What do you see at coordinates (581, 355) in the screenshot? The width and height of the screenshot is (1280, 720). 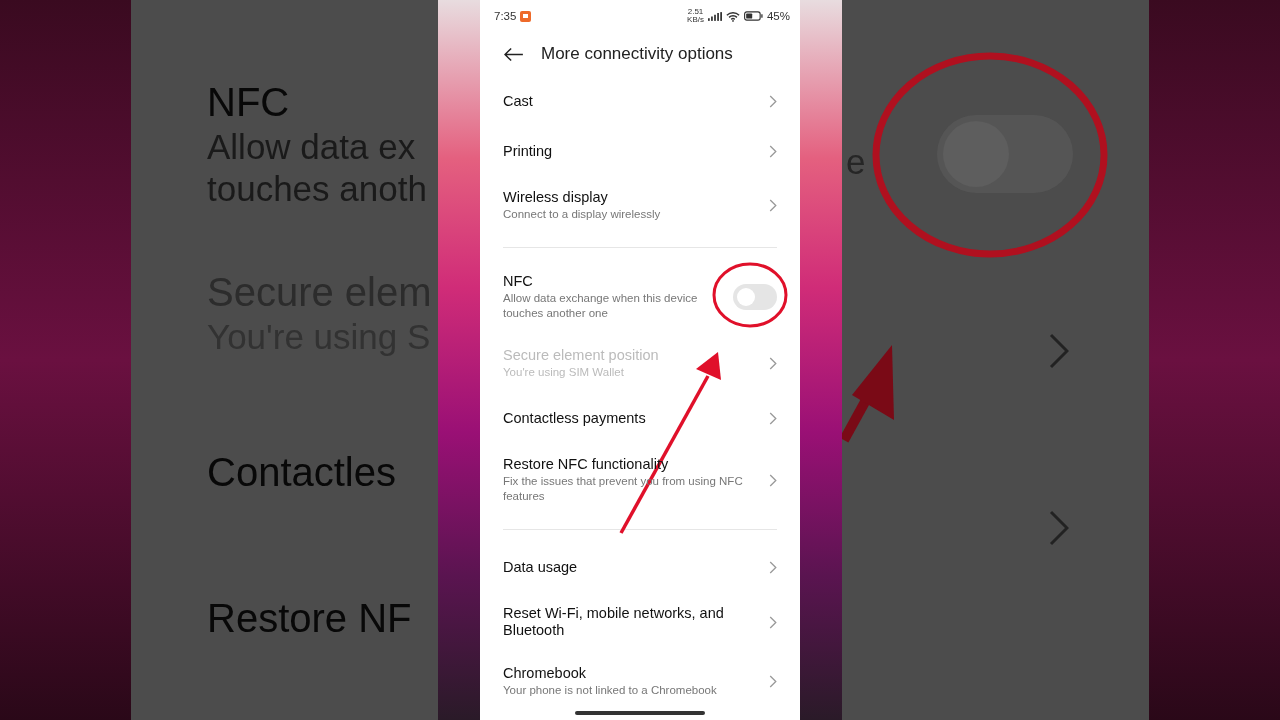 I see `item-title: Secure element position` at bounding box center [581, 355].